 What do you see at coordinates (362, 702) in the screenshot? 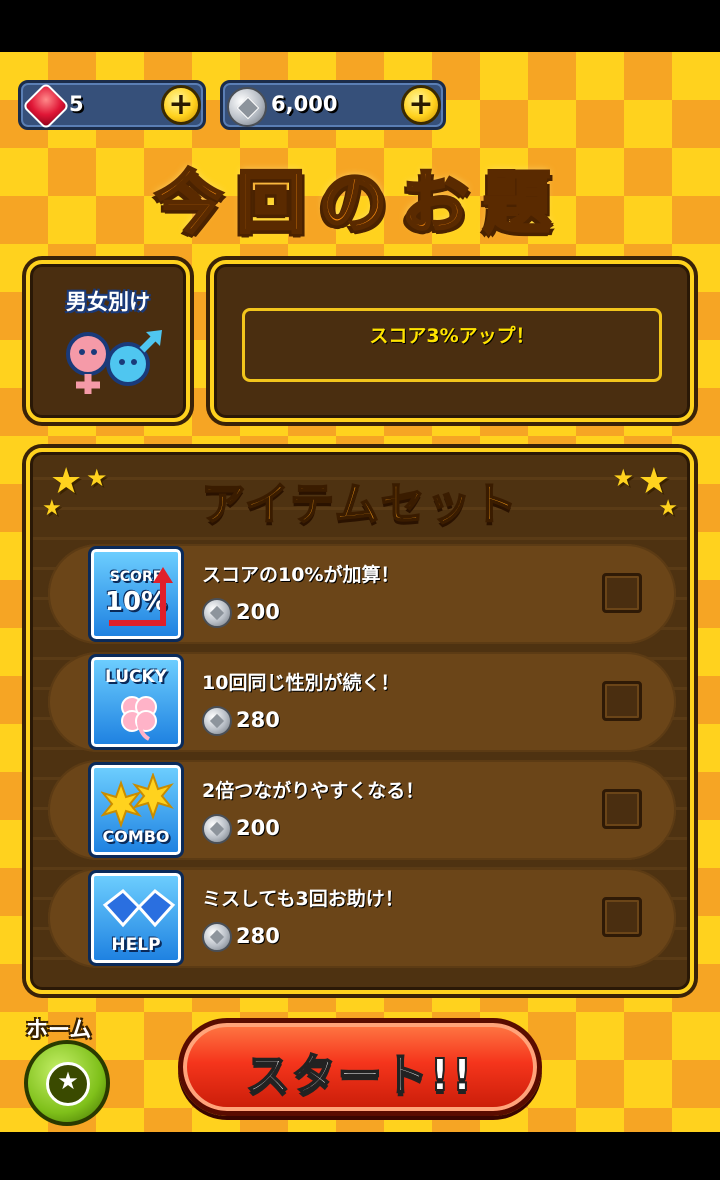
I see `item-row-lucky: LUCKY 10回同じ性別が続く！ 280` at bounding box center [362, 702].